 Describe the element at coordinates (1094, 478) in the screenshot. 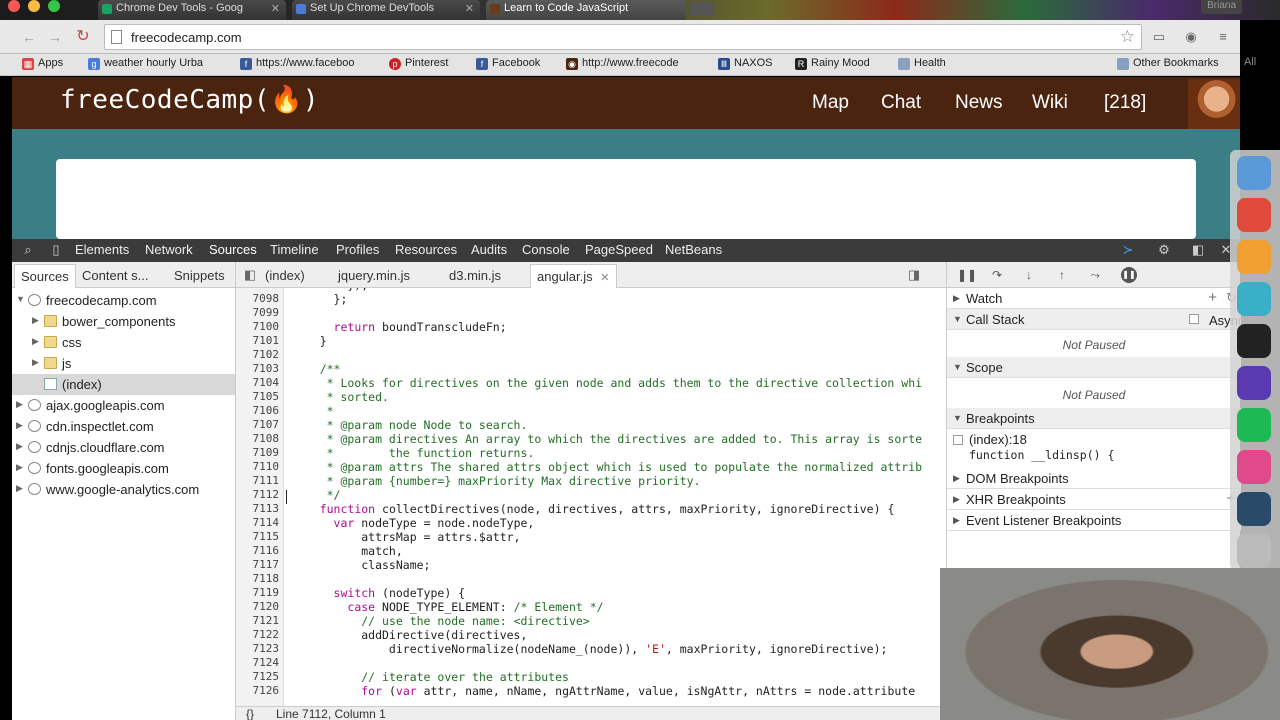

I see `section-dom-breakpoints: ▶ DOM Breakpoints` at that location.